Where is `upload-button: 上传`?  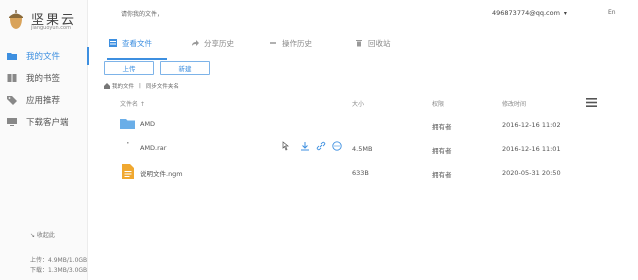
upload-button: 上传 is located at coordinates (129, 68).